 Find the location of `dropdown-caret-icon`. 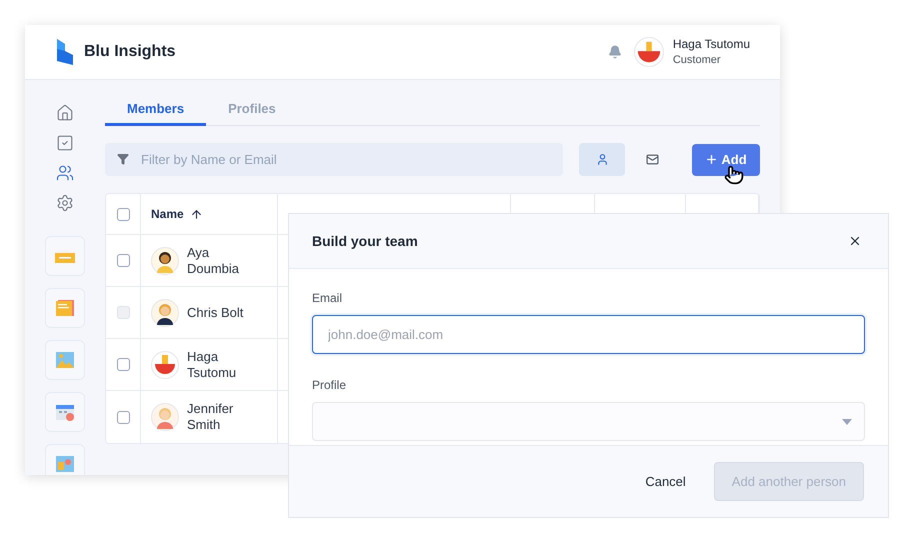

dropdown-caret-icon is located at coordinates (847, 421).